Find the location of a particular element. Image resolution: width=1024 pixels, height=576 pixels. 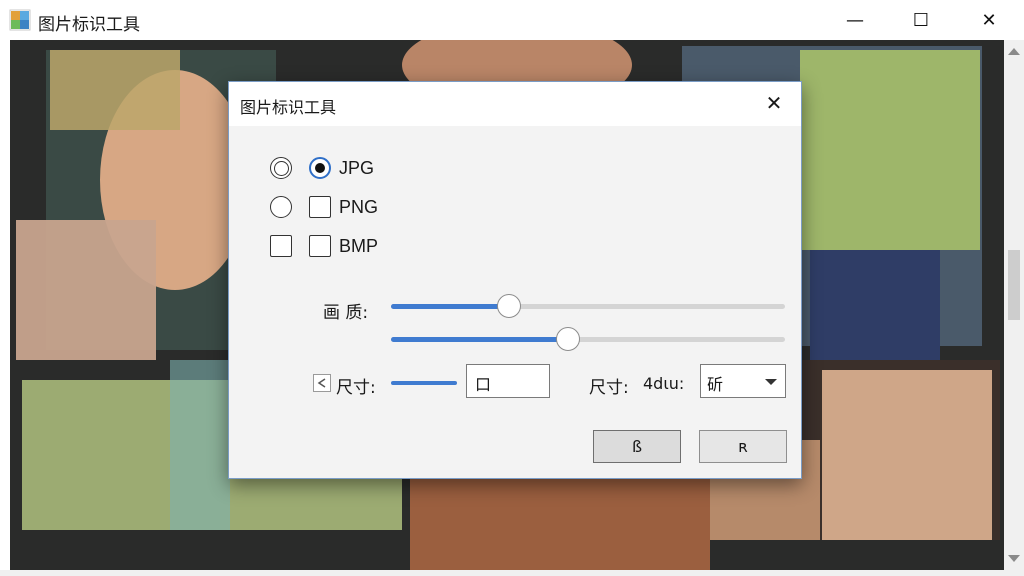

format-checkbox-bmp is located at coordinates (320, 246).